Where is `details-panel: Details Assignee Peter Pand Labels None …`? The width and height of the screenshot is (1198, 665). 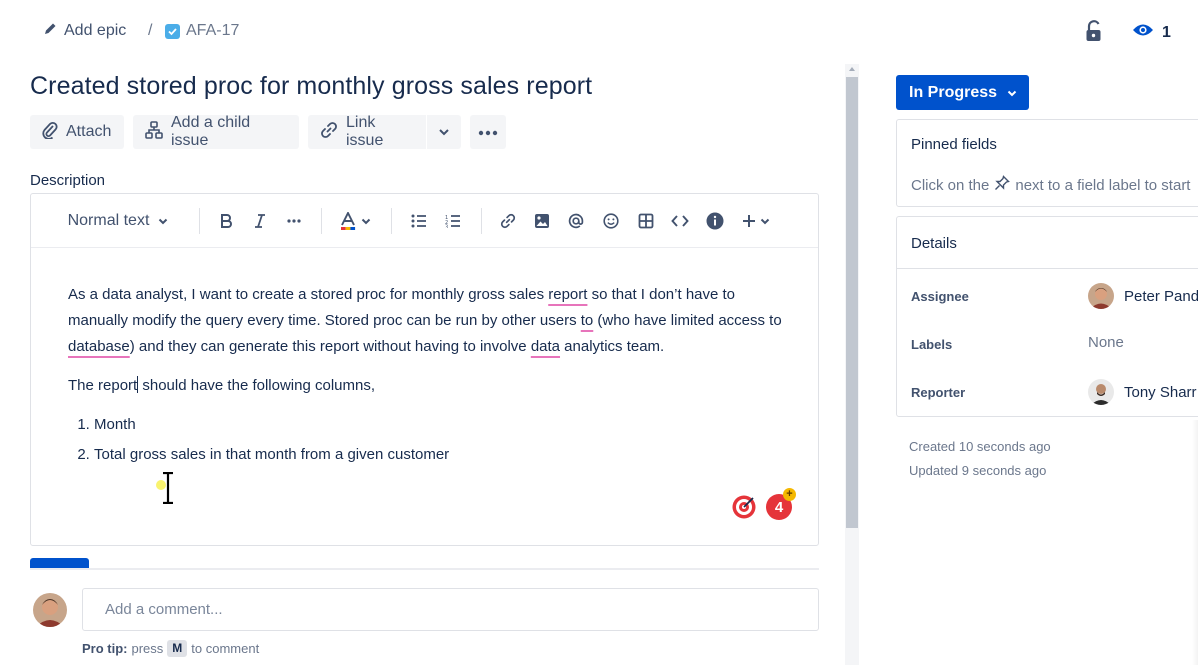
details-panel: Details Assignee Peter Pand Labels None … is located at coordinates (1047, 316).